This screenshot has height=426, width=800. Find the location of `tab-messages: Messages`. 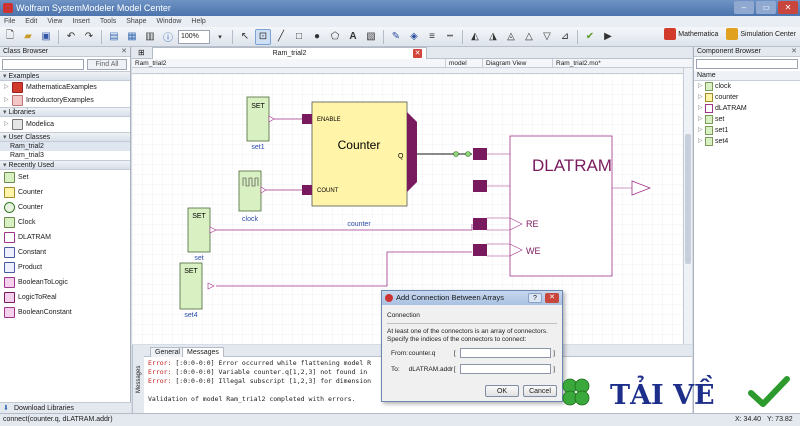

tab-messages: Messages is located at coordinates (203, 352).